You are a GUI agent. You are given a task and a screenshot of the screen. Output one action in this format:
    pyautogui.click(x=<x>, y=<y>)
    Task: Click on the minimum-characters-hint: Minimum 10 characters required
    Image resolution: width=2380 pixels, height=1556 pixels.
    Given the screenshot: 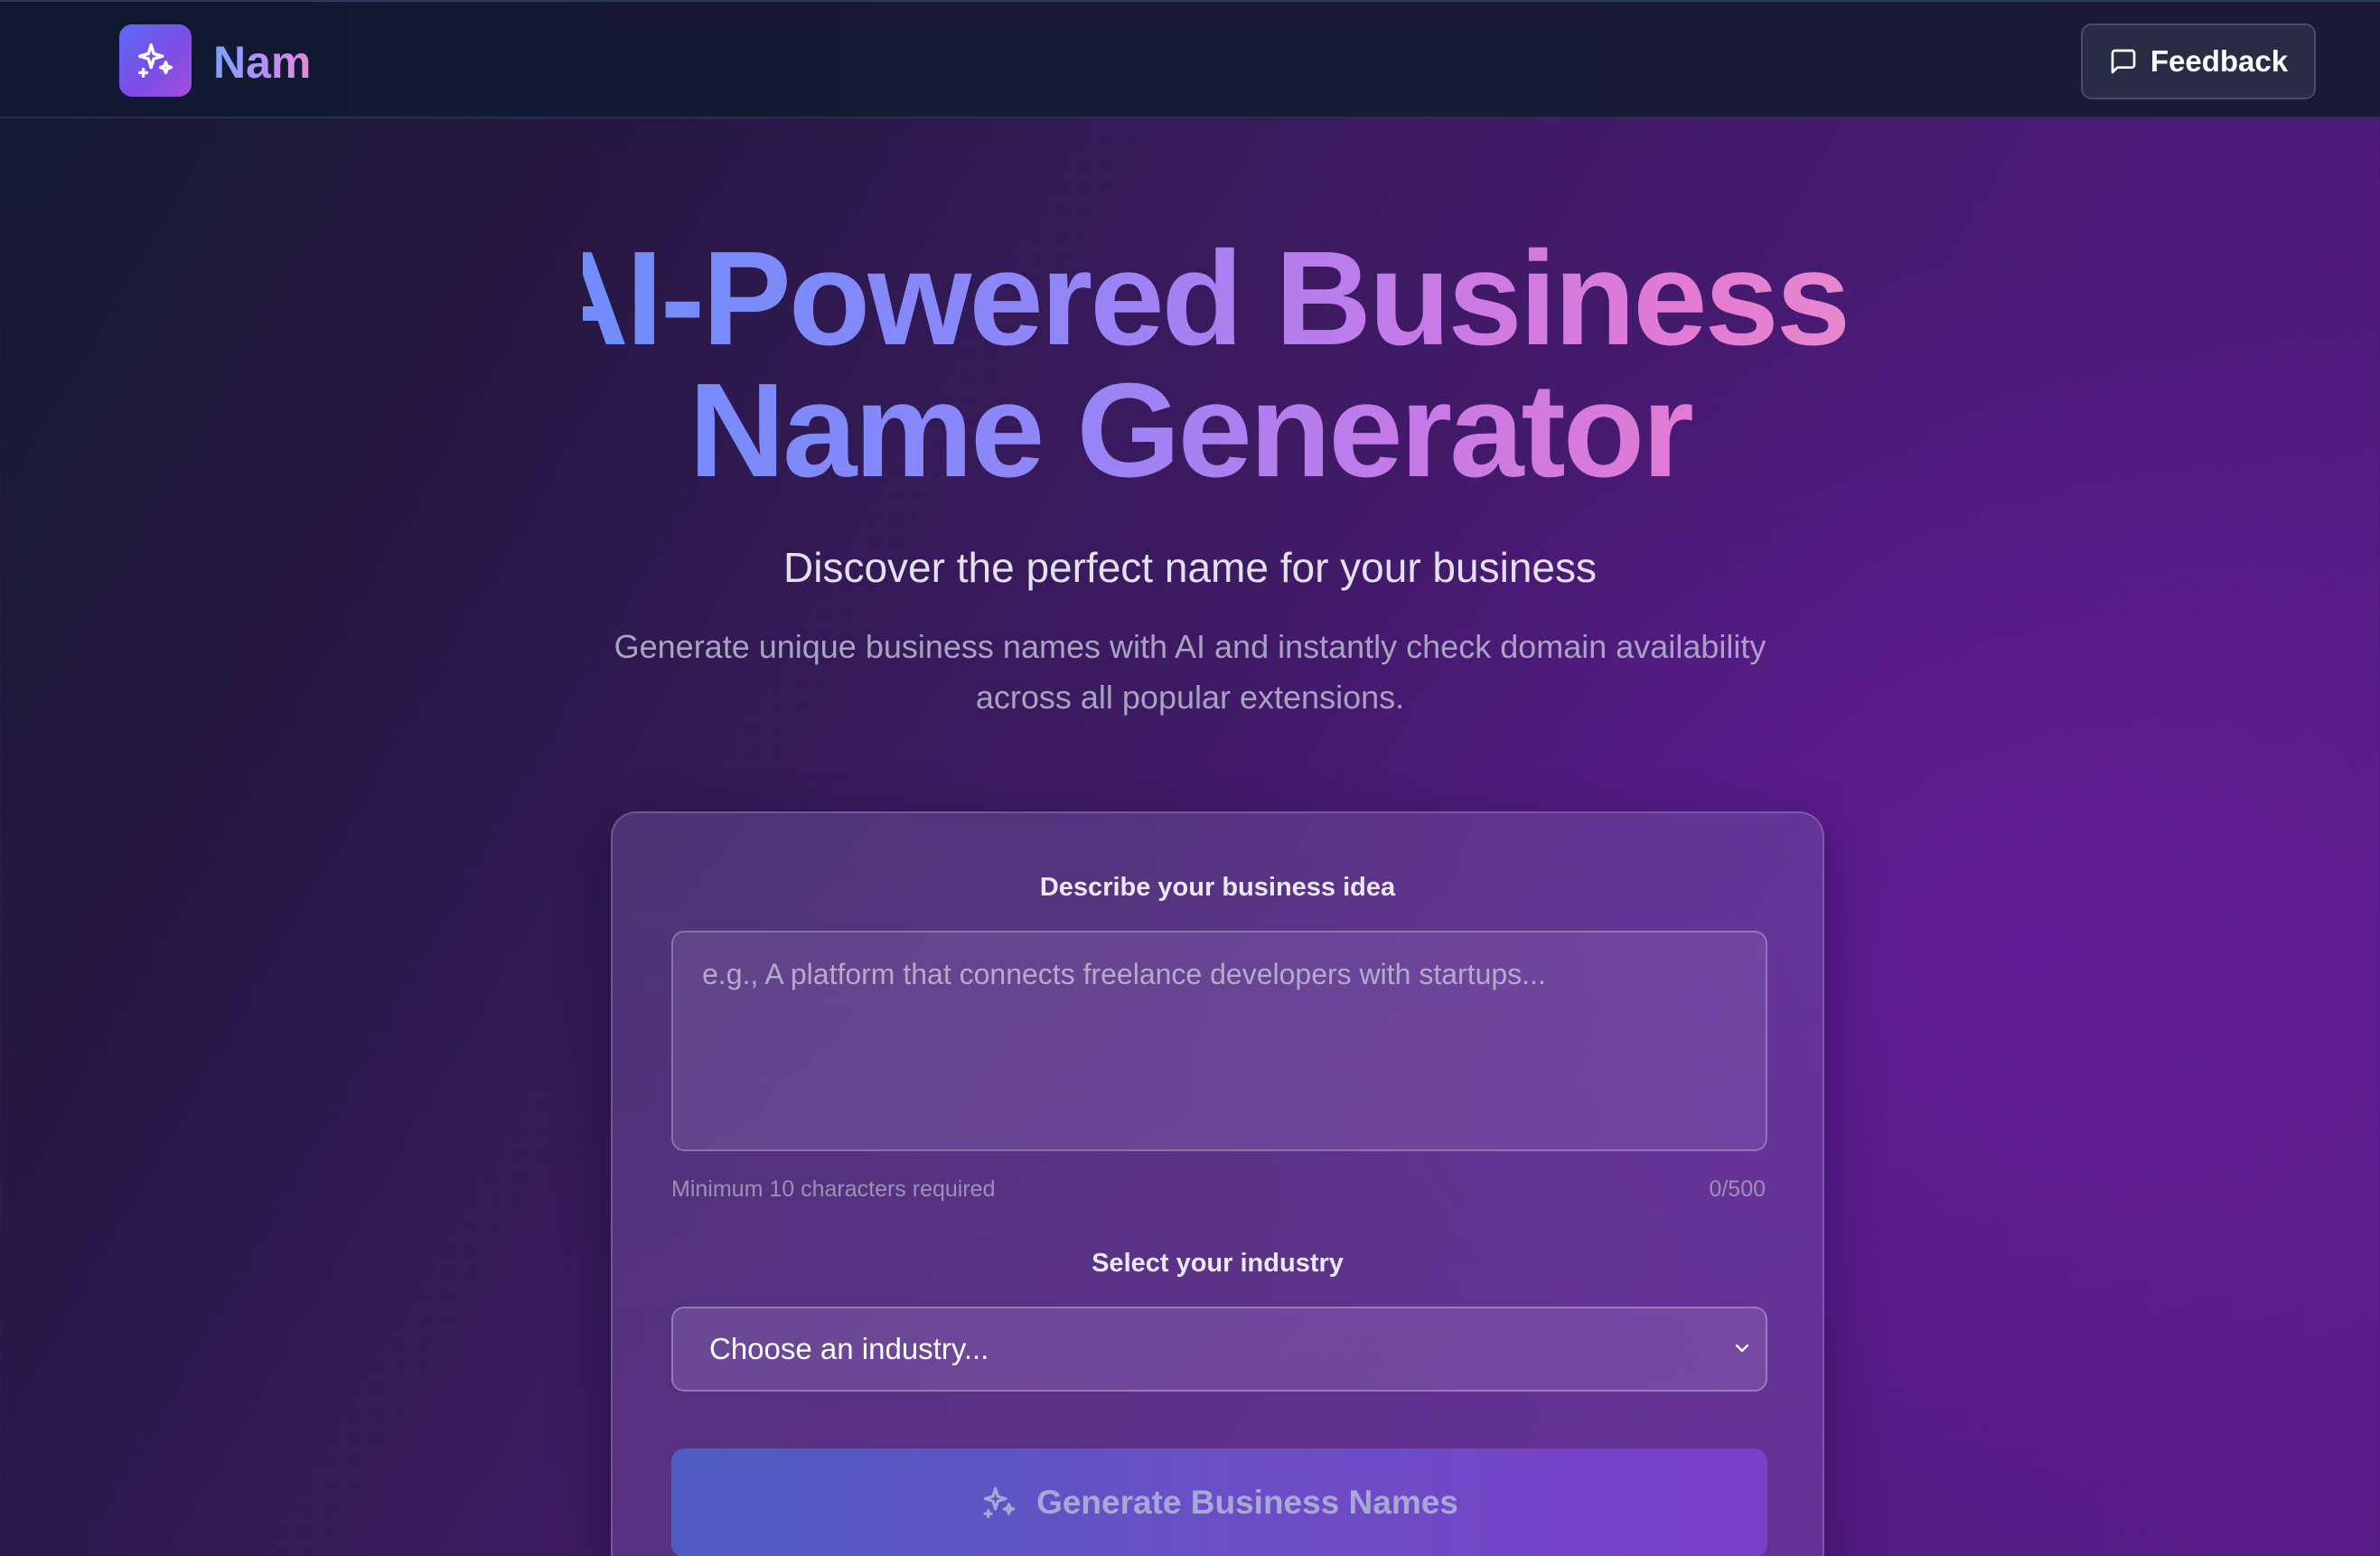 What is the action you would take?
    pyautogui.click(x=833, y=1189)
    